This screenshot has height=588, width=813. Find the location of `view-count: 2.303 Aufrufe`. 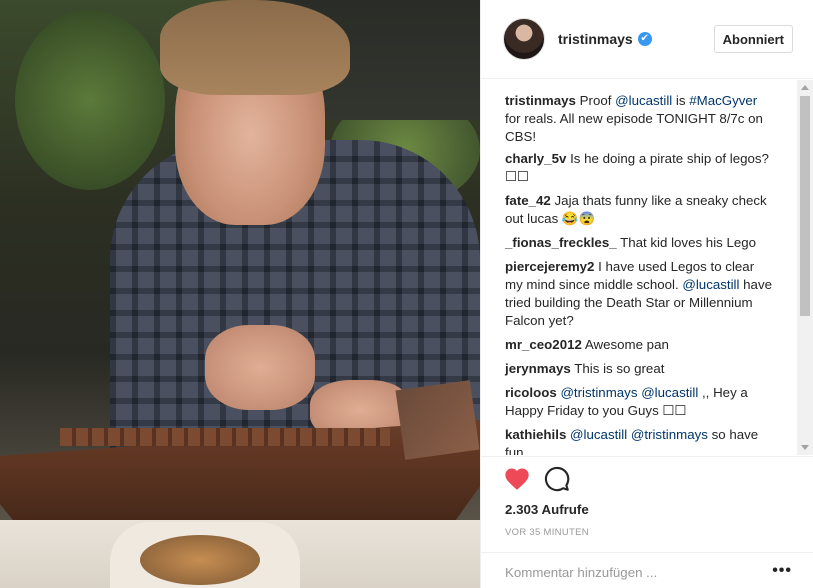

view-count: 2.303 Aufrufe is located at coordinates (547, 509).